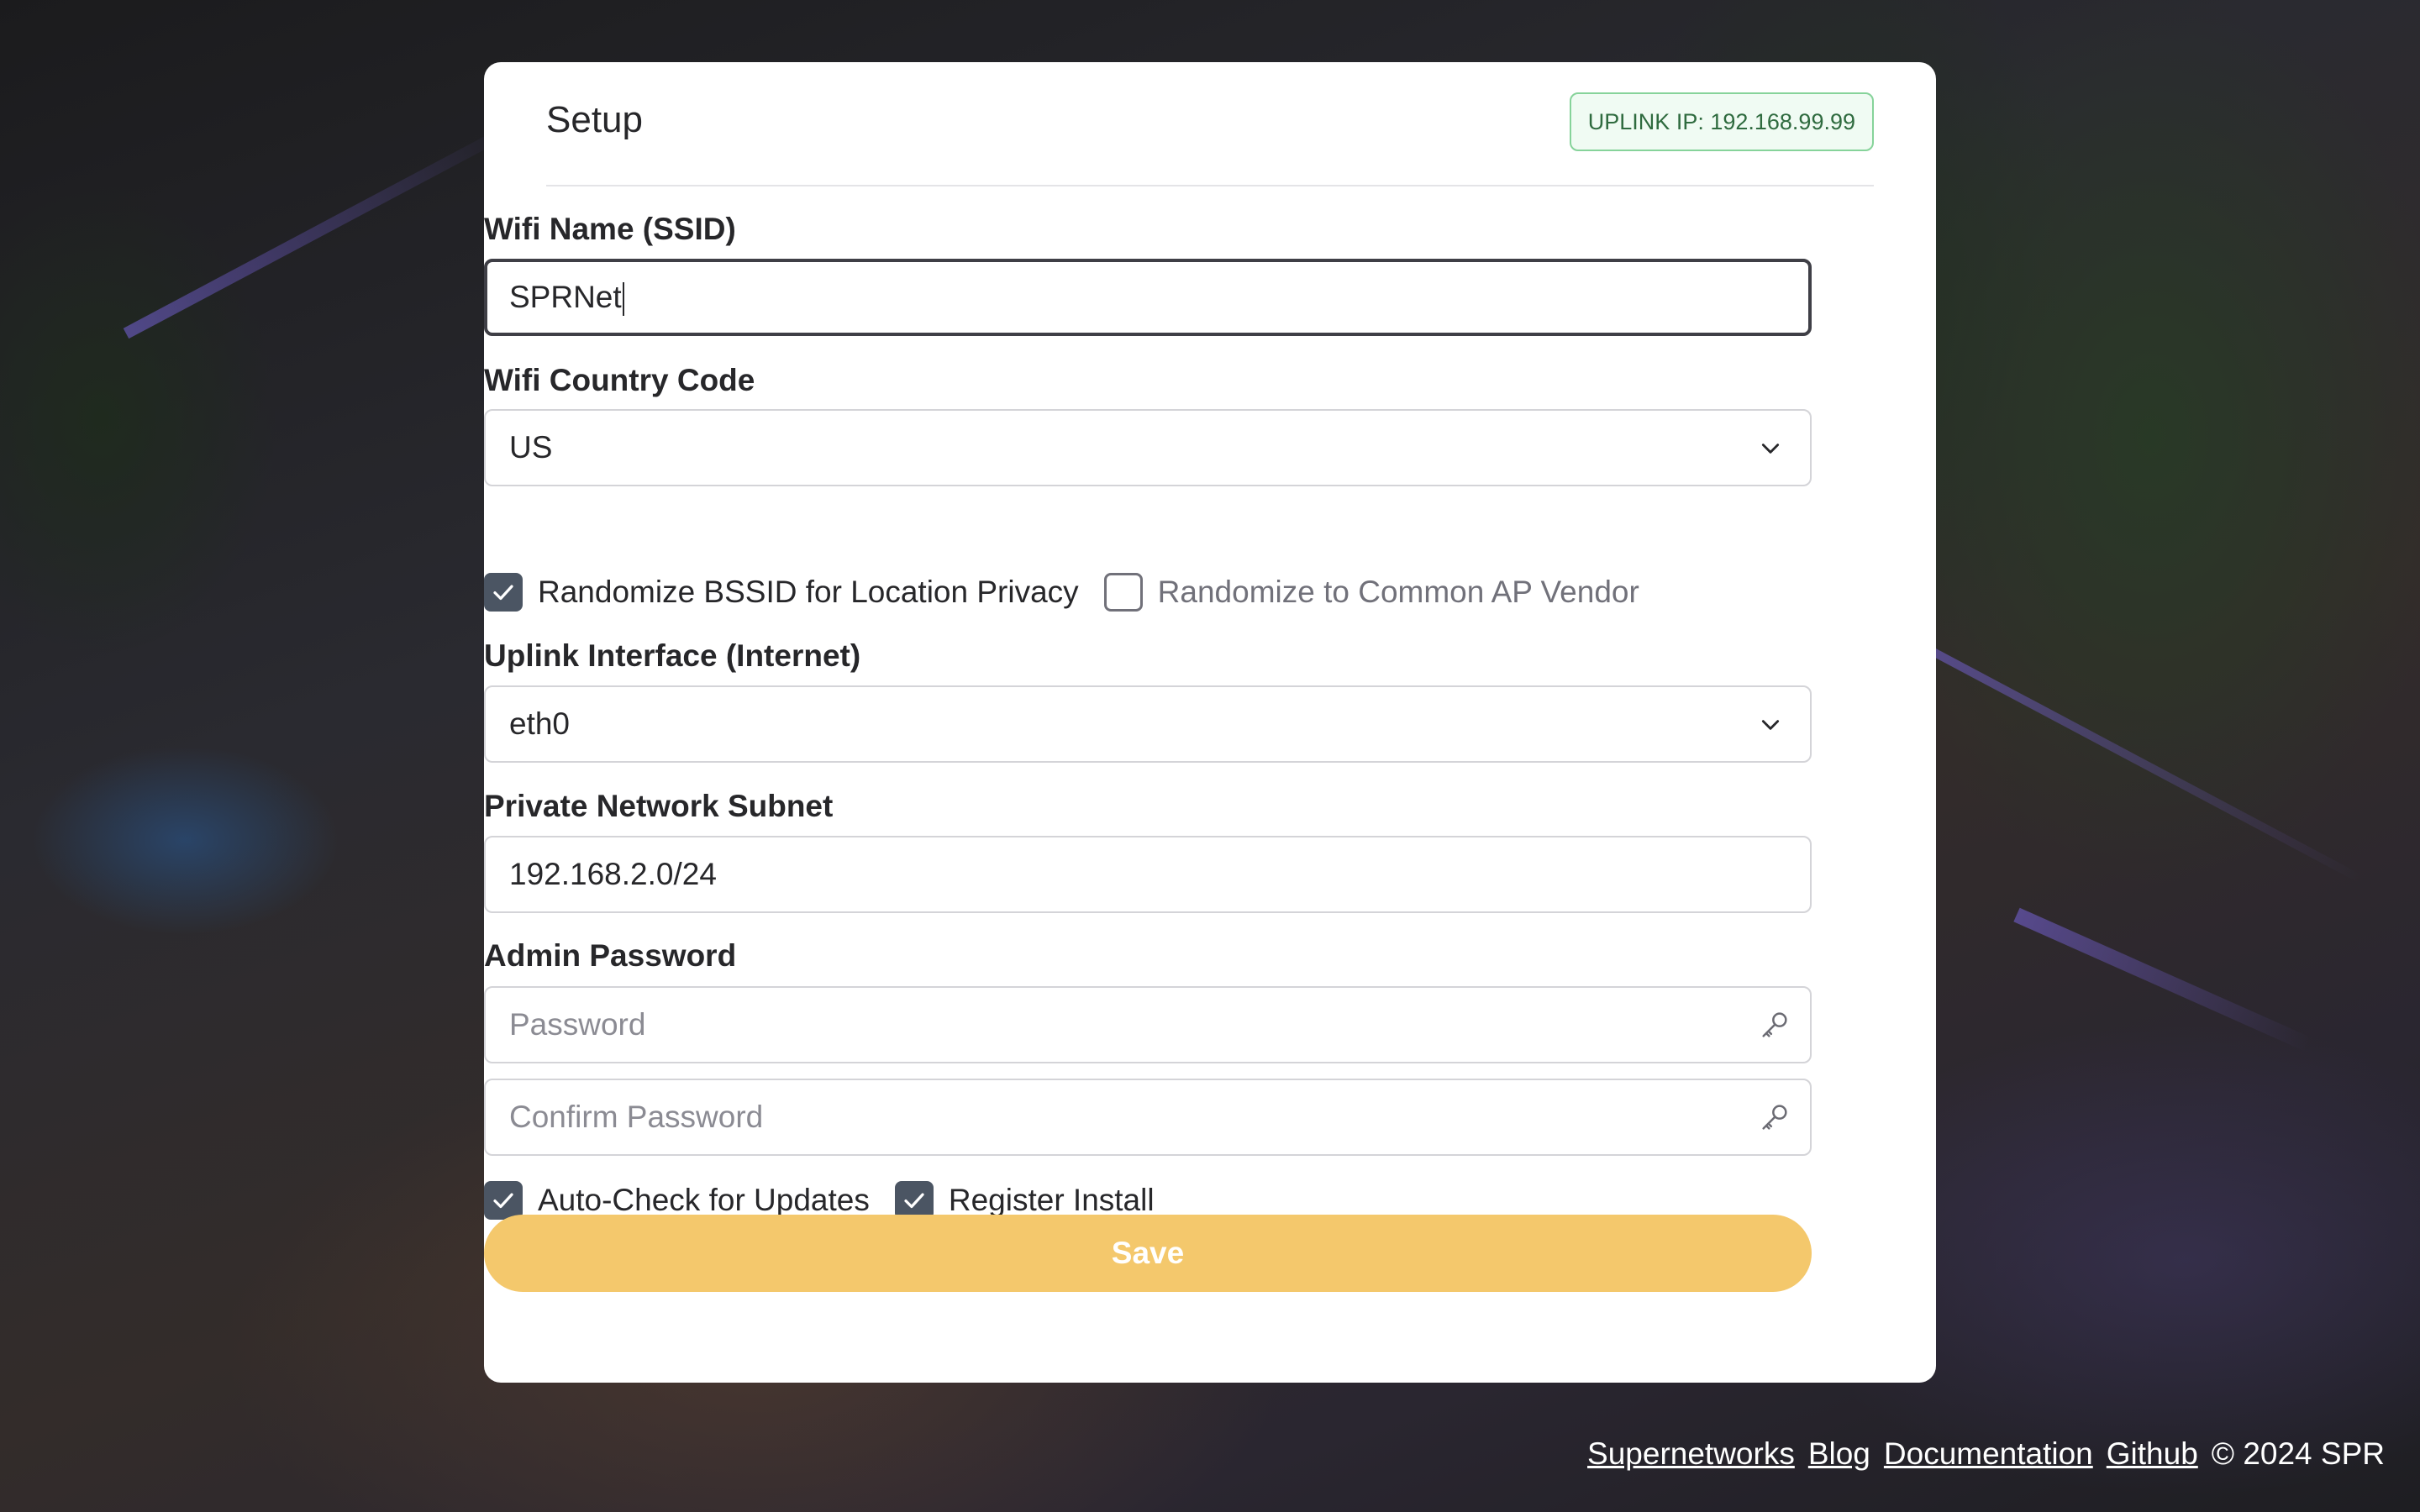 The height and width of the screenshot is (1512, 2420). What do you see at coordinates (566, 297) in the screenshot?
I see `ssid-value: SPRNet` at bounding box center [566, 297].